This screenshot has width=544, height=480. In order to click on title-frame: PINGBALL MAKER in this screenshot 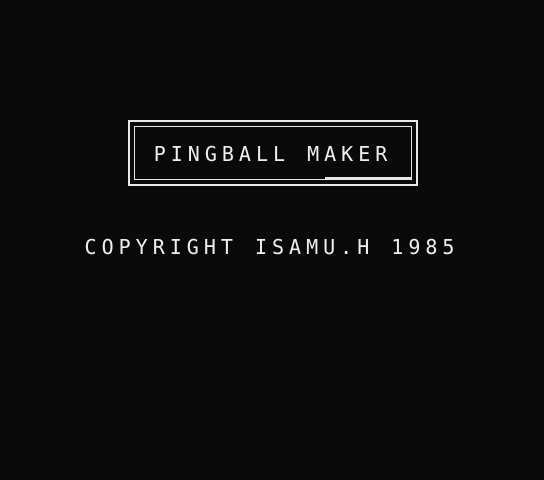, I will do `click(273, 153)`.